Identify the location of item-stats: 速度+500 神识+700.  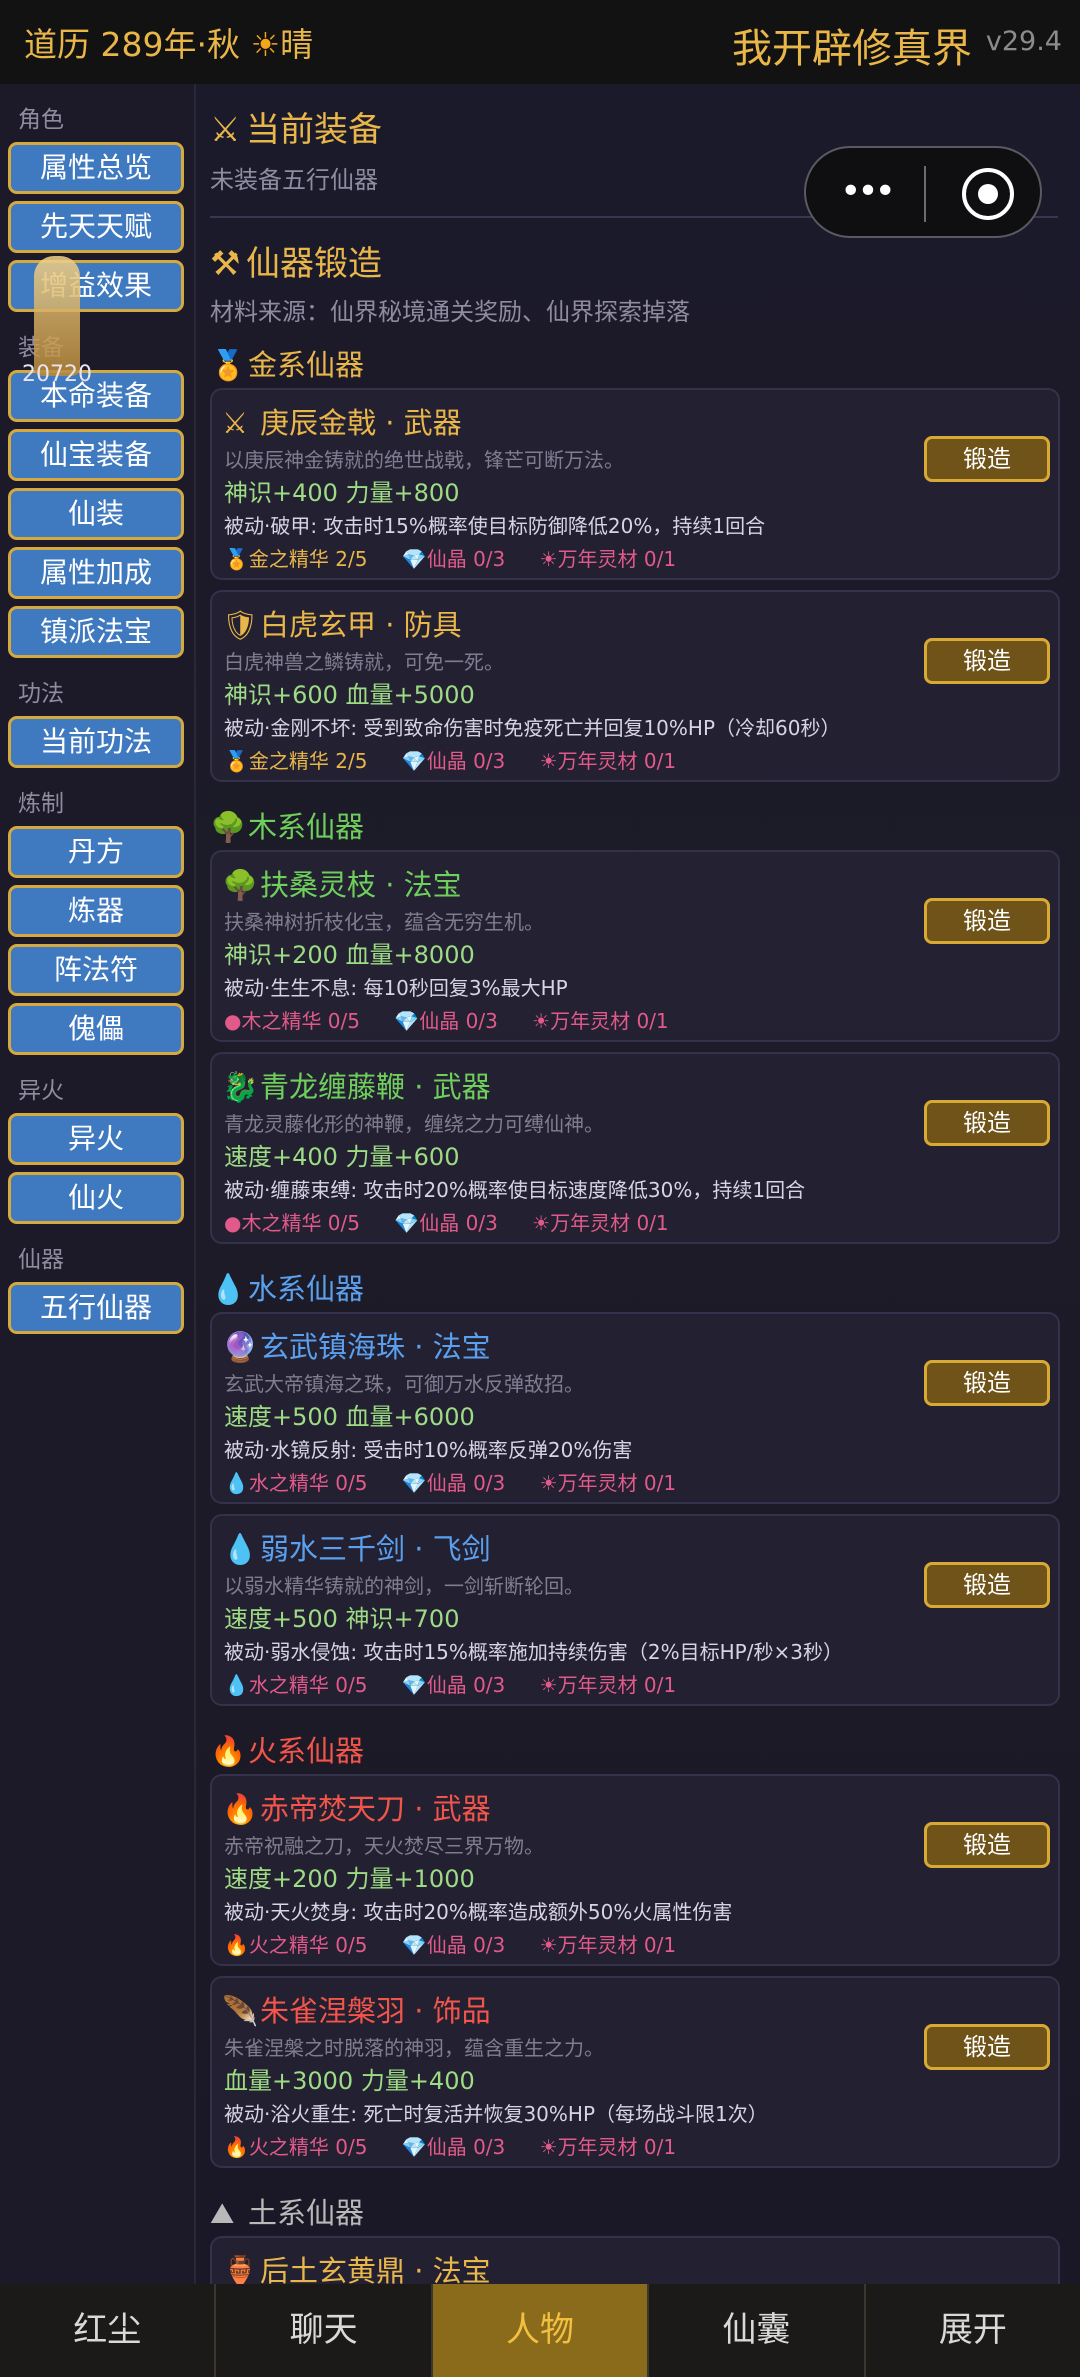
(342, 1619).